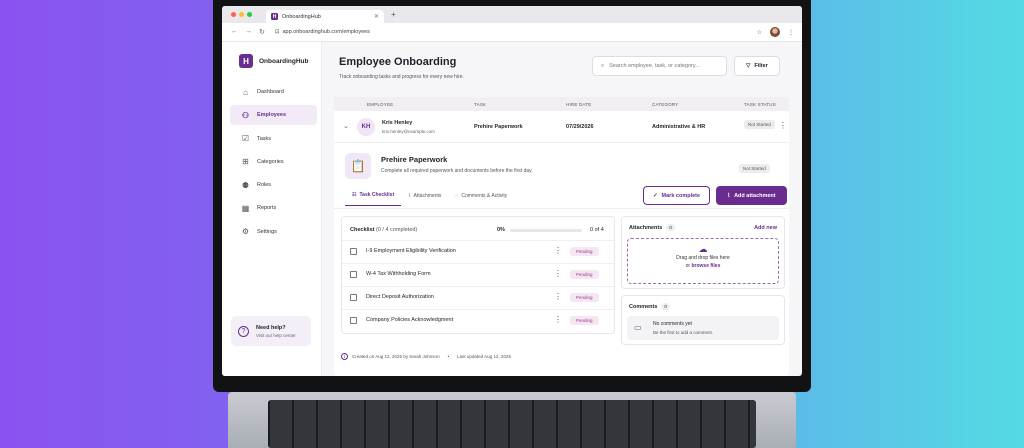  I want to click on back-icon: ←, so click(234, 32).